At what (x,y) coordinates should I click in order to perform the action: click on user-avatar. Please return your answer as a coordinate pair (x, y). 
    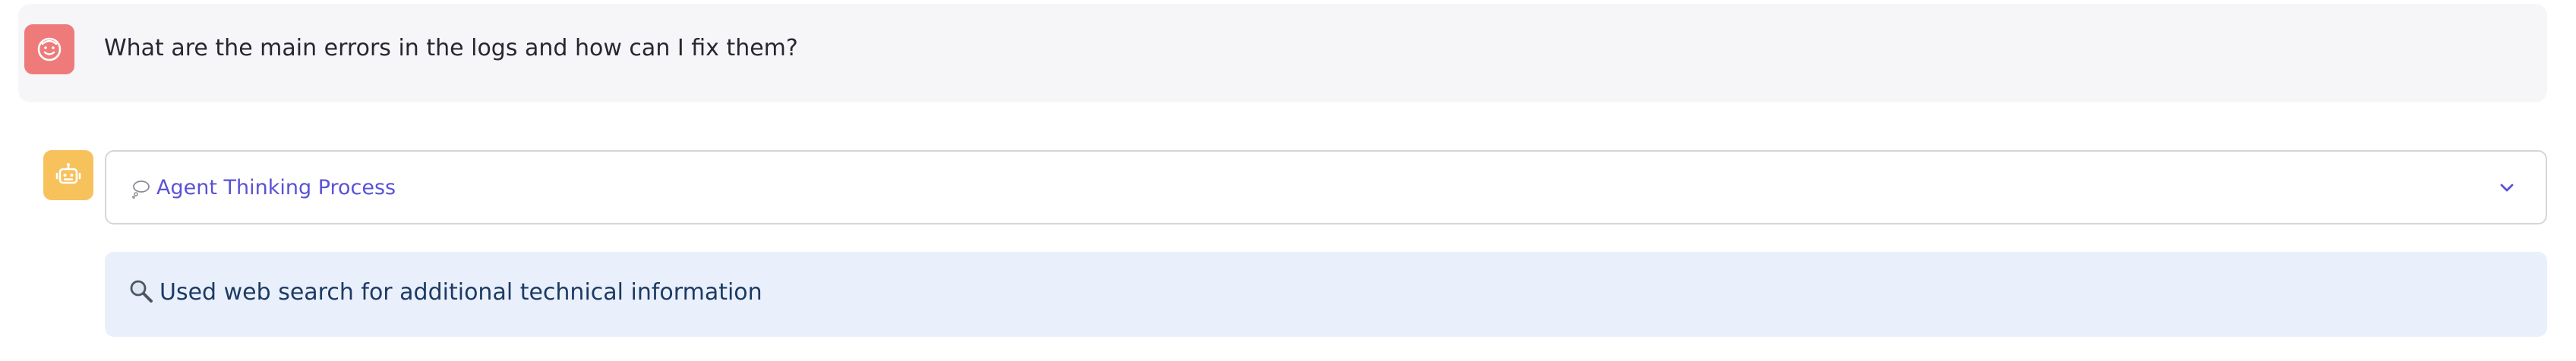
    Looking at the image, I should click on (49, 49).